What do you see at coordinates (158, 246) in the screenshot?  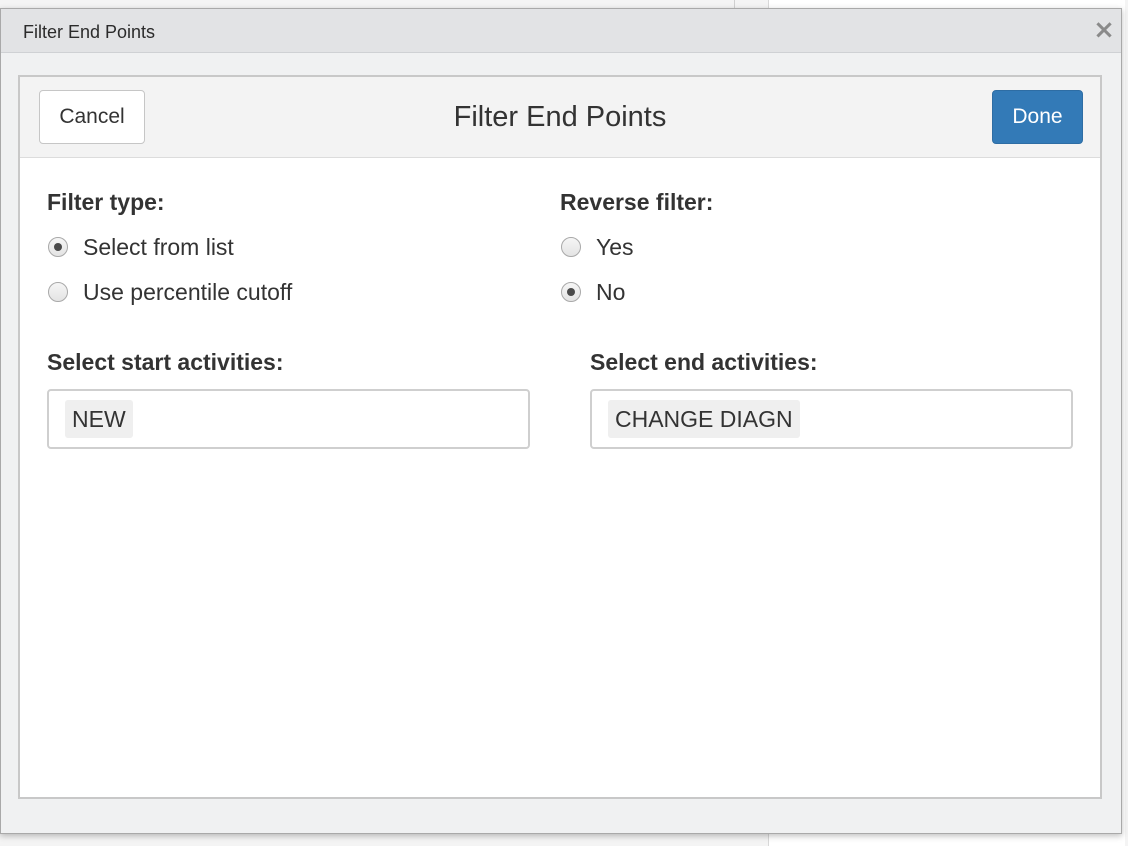 I see `radio-label: Select from list` at bounding box center [158, 246].